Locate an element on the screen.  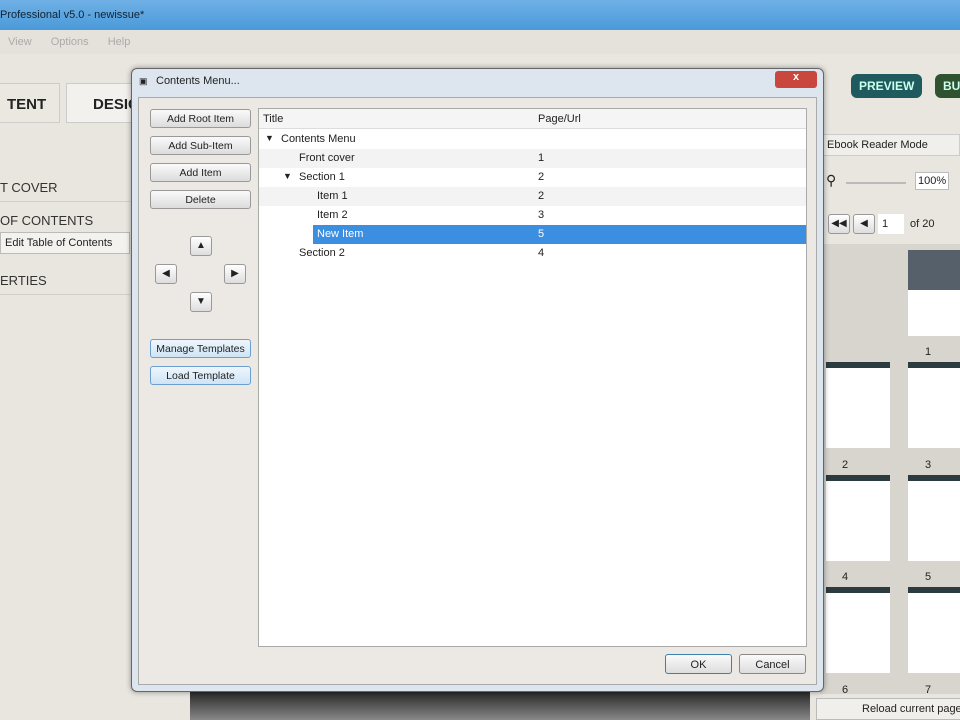
tree-header: Title Page/Url is located at coordinates (532, 119).